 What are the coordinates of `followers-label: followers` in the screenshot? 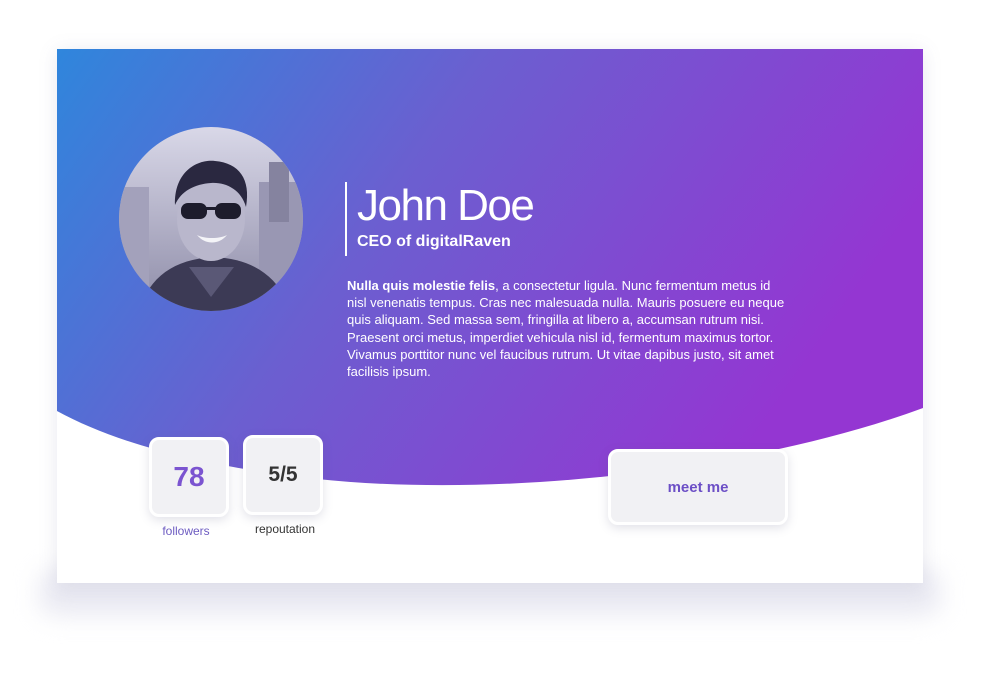 It's located at (186, 531).